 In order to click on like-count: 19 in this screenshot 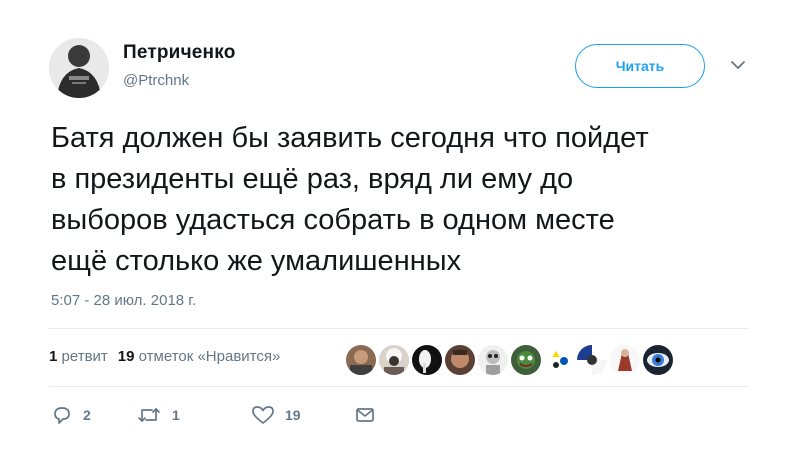, I will do `click(293, 415)`.